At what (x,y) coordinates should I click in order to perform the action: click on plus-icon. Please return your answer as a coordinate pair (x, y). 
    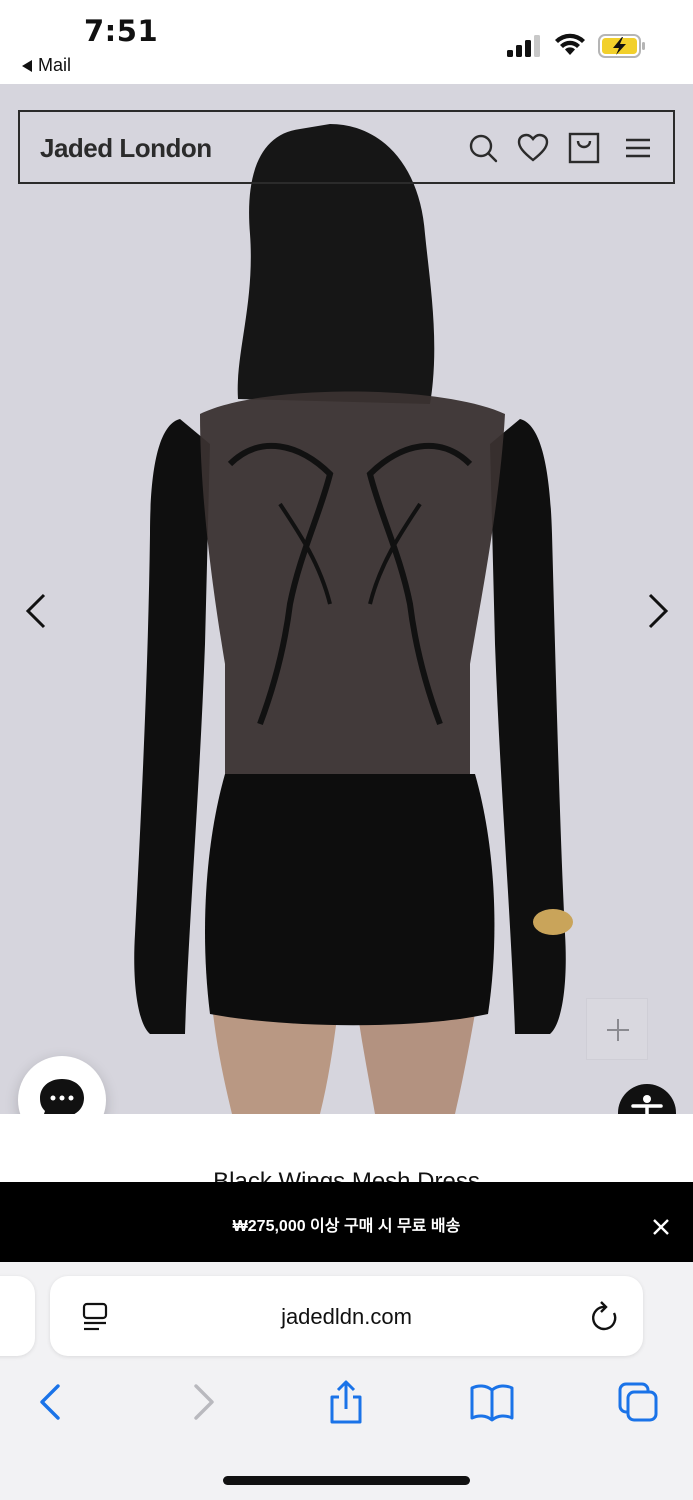
    Looking at the image, I should click on (618, 1030).